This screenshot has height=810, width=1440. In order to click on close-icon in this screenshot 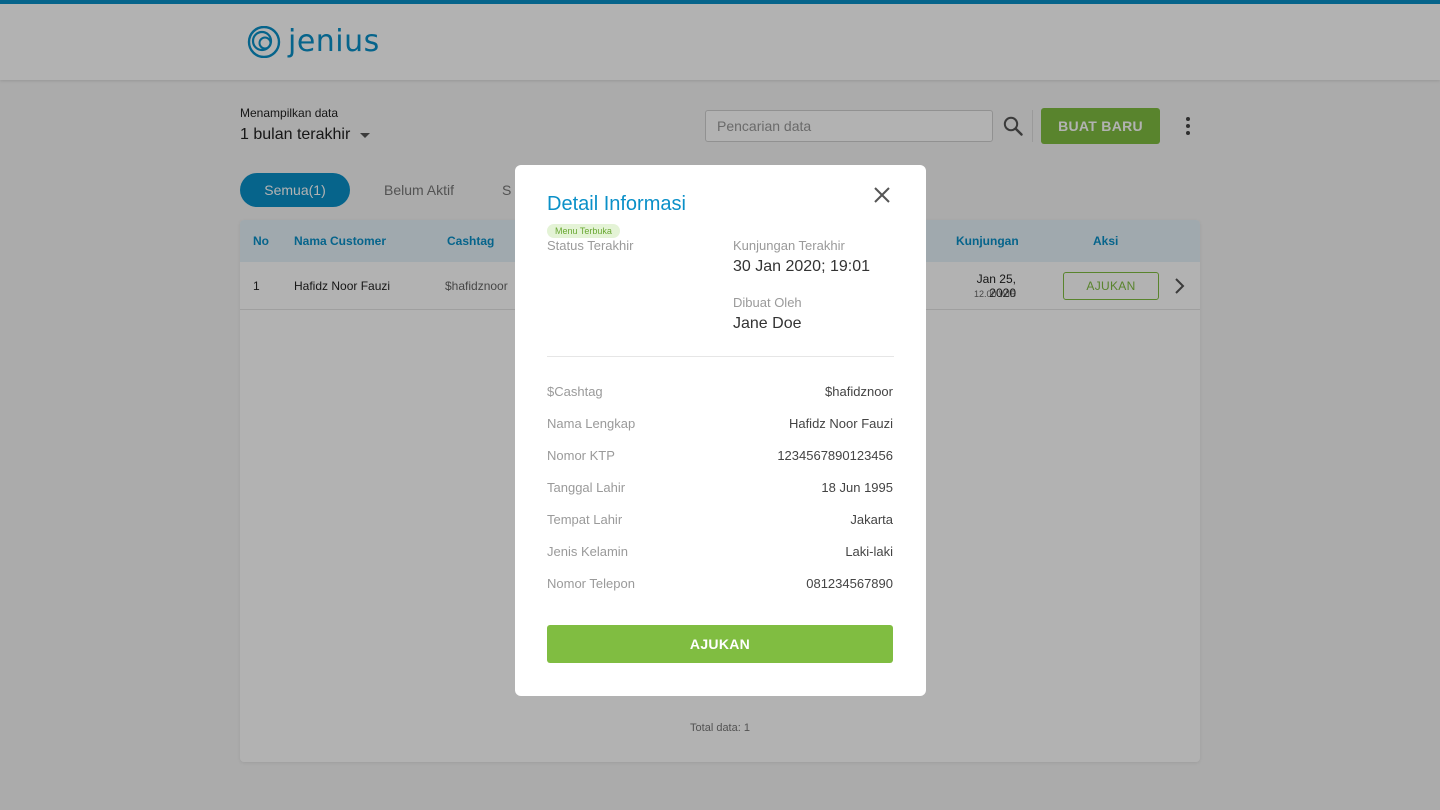, I will do `click(882, 195)`.